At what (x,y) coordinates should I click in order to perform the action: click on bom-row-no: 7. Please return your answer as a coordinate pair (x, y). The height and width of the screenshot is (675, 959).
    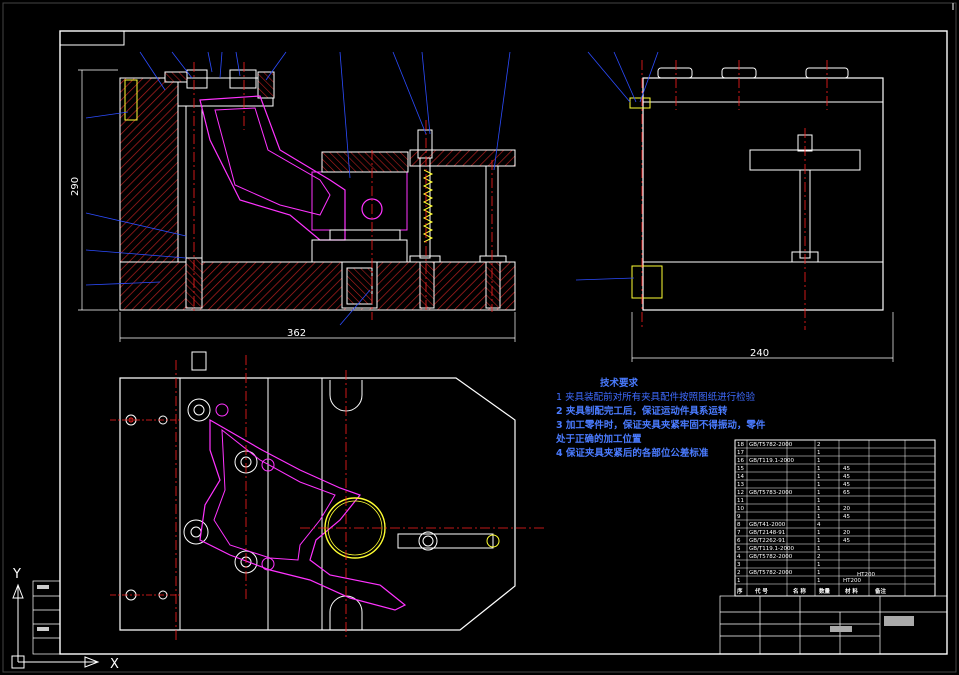
    Looking at the image, I should click on (739, 533).